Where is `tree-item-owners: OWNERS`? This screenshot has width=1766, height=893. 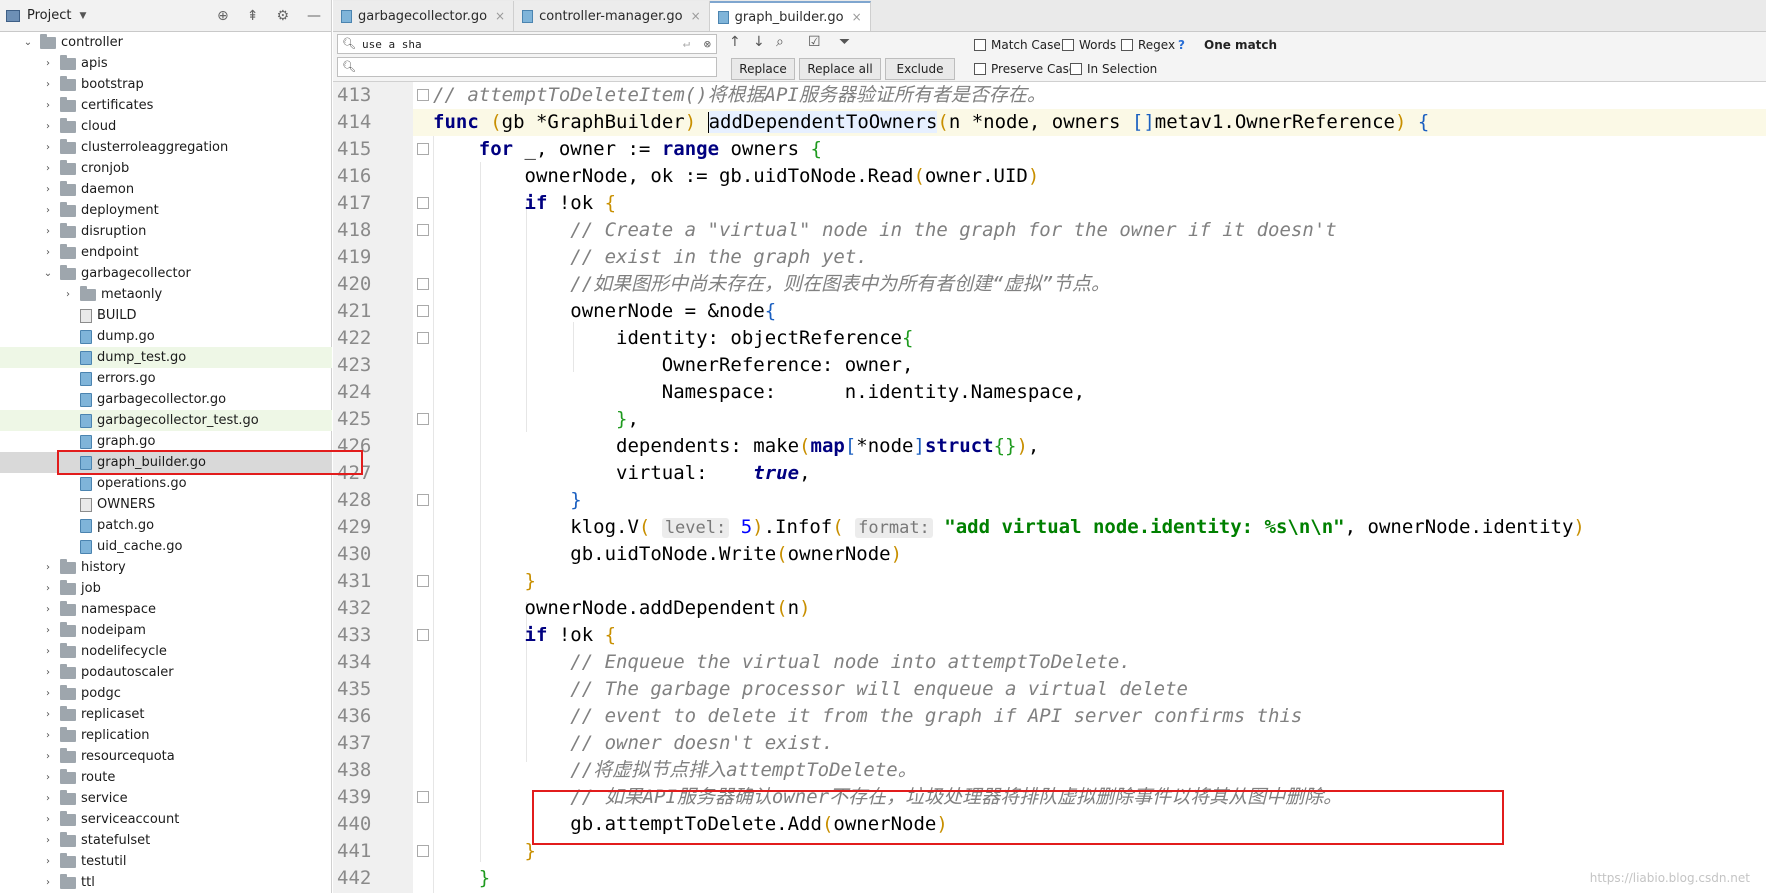 tree-item-owners: OWNERS is located at coordinates (166, 504).